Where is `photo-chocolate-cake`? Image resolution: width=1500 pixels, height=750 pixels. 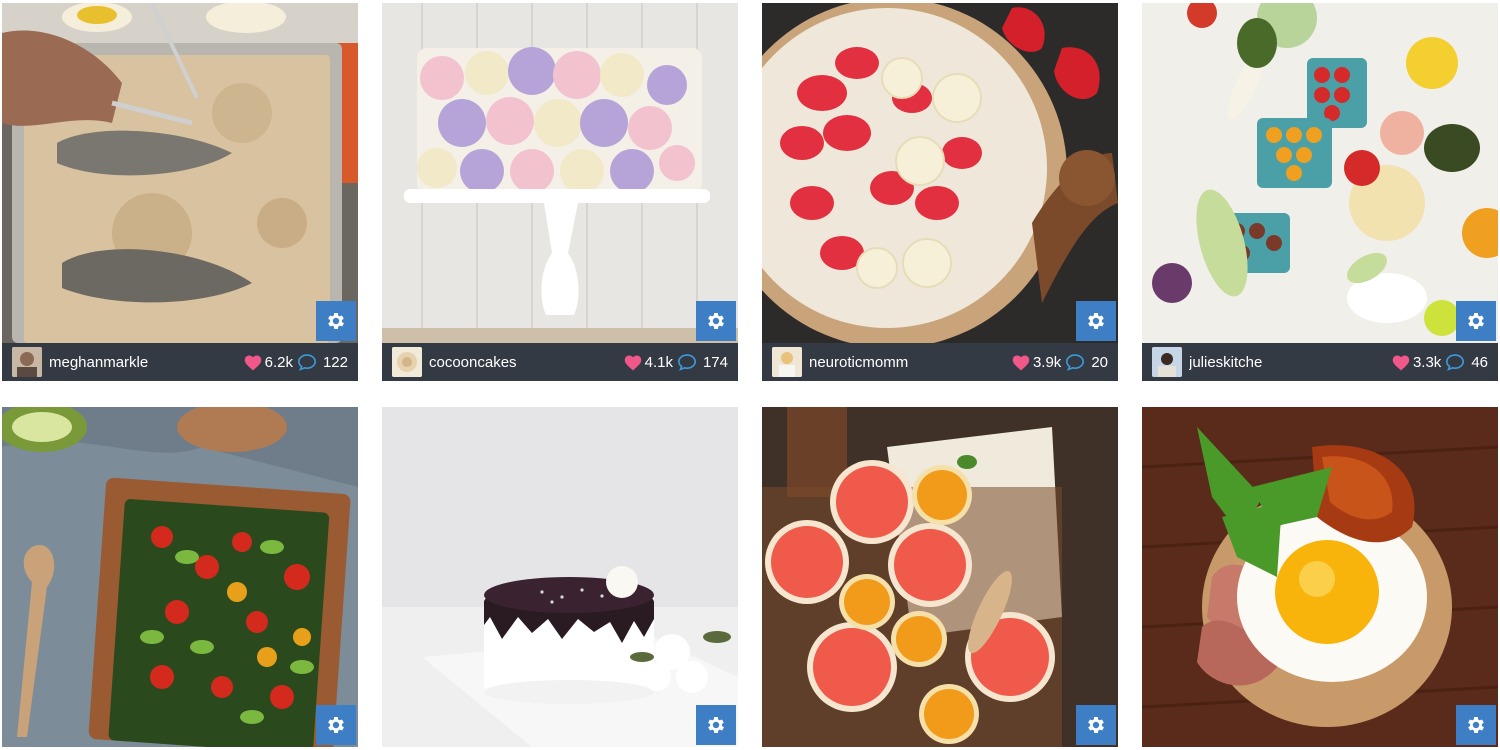 photo-chocolate-cake is located at coordinates (560, 577).